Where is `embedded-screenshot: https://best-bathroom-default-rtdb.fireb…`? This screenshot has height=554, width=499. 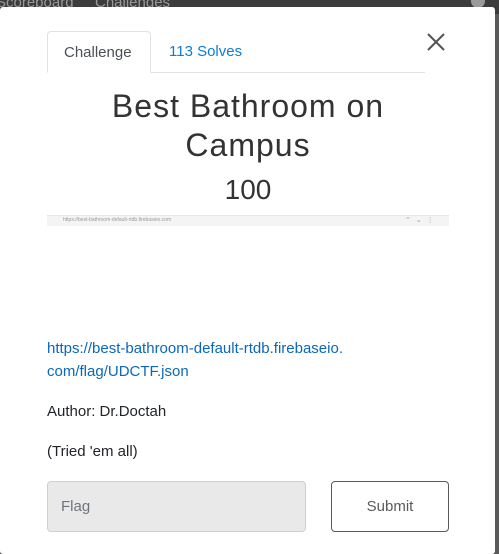
embedded-screenshot: https://best-bathroom-default-rtdb.fireb… is located at coordinates (248, 220).